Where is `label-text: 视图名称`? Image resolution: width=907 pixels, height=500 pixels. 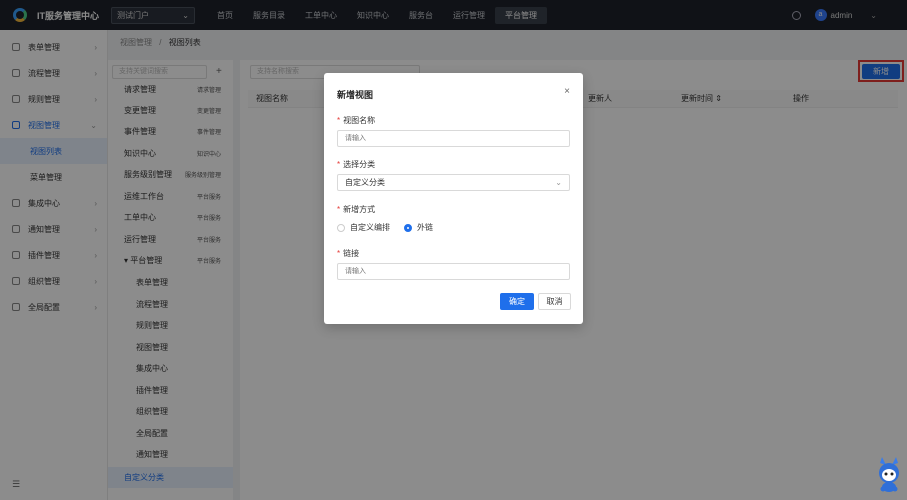 label-text: 视图名称 is located at coordinates (359, 120).